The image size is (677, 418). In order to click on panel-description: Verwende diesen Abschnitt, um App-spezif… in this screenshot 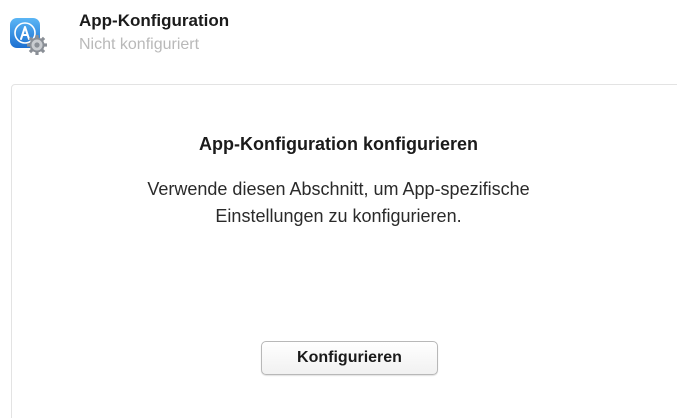, I will do `click(338, 203)`.